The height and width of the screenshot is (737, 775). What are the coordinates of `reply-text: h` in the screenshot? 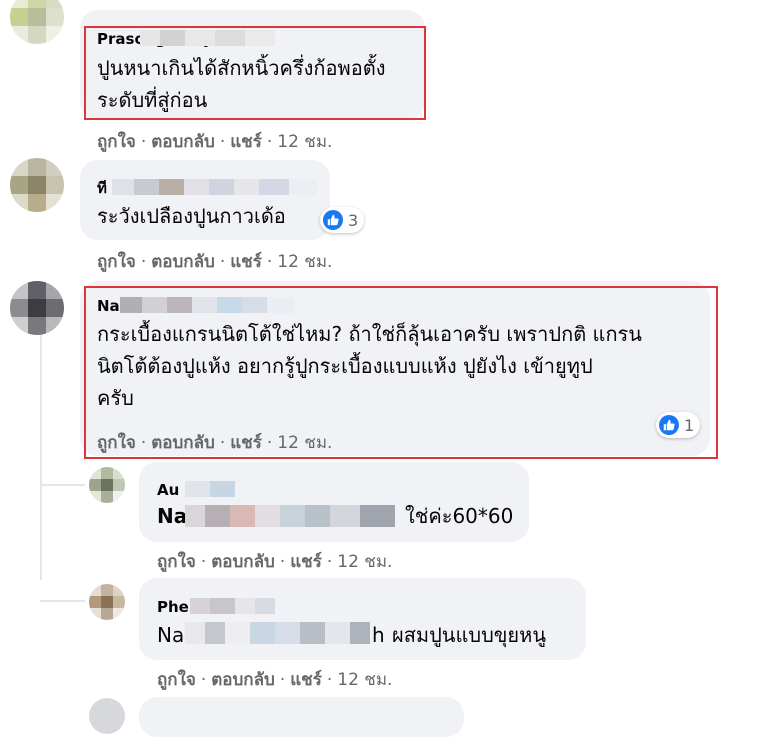 It's located at (378, 635).